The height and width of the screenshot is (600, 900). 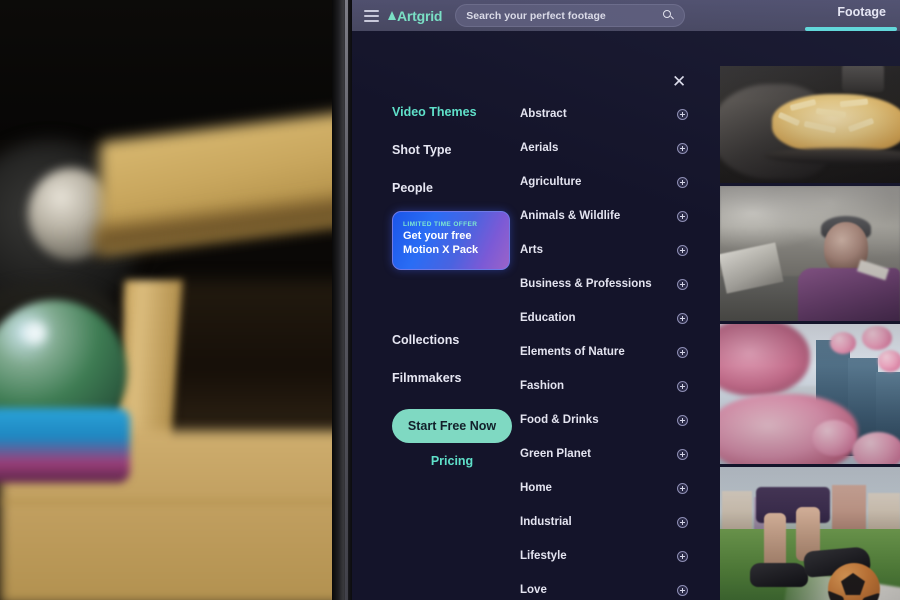 I want to click on thumb-pan-handle, so click(x=863, y=79).